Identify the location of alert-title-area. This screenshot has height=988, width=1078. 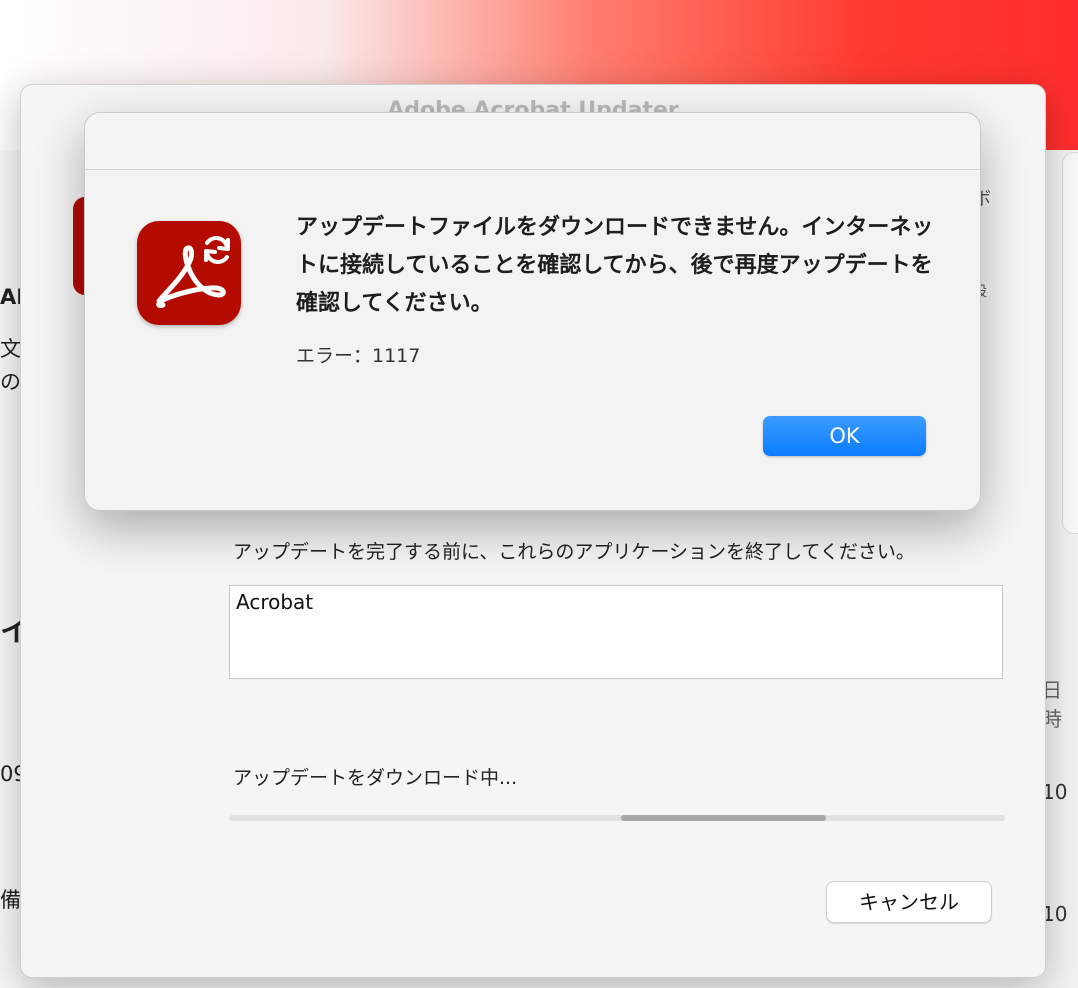
(532, 141).